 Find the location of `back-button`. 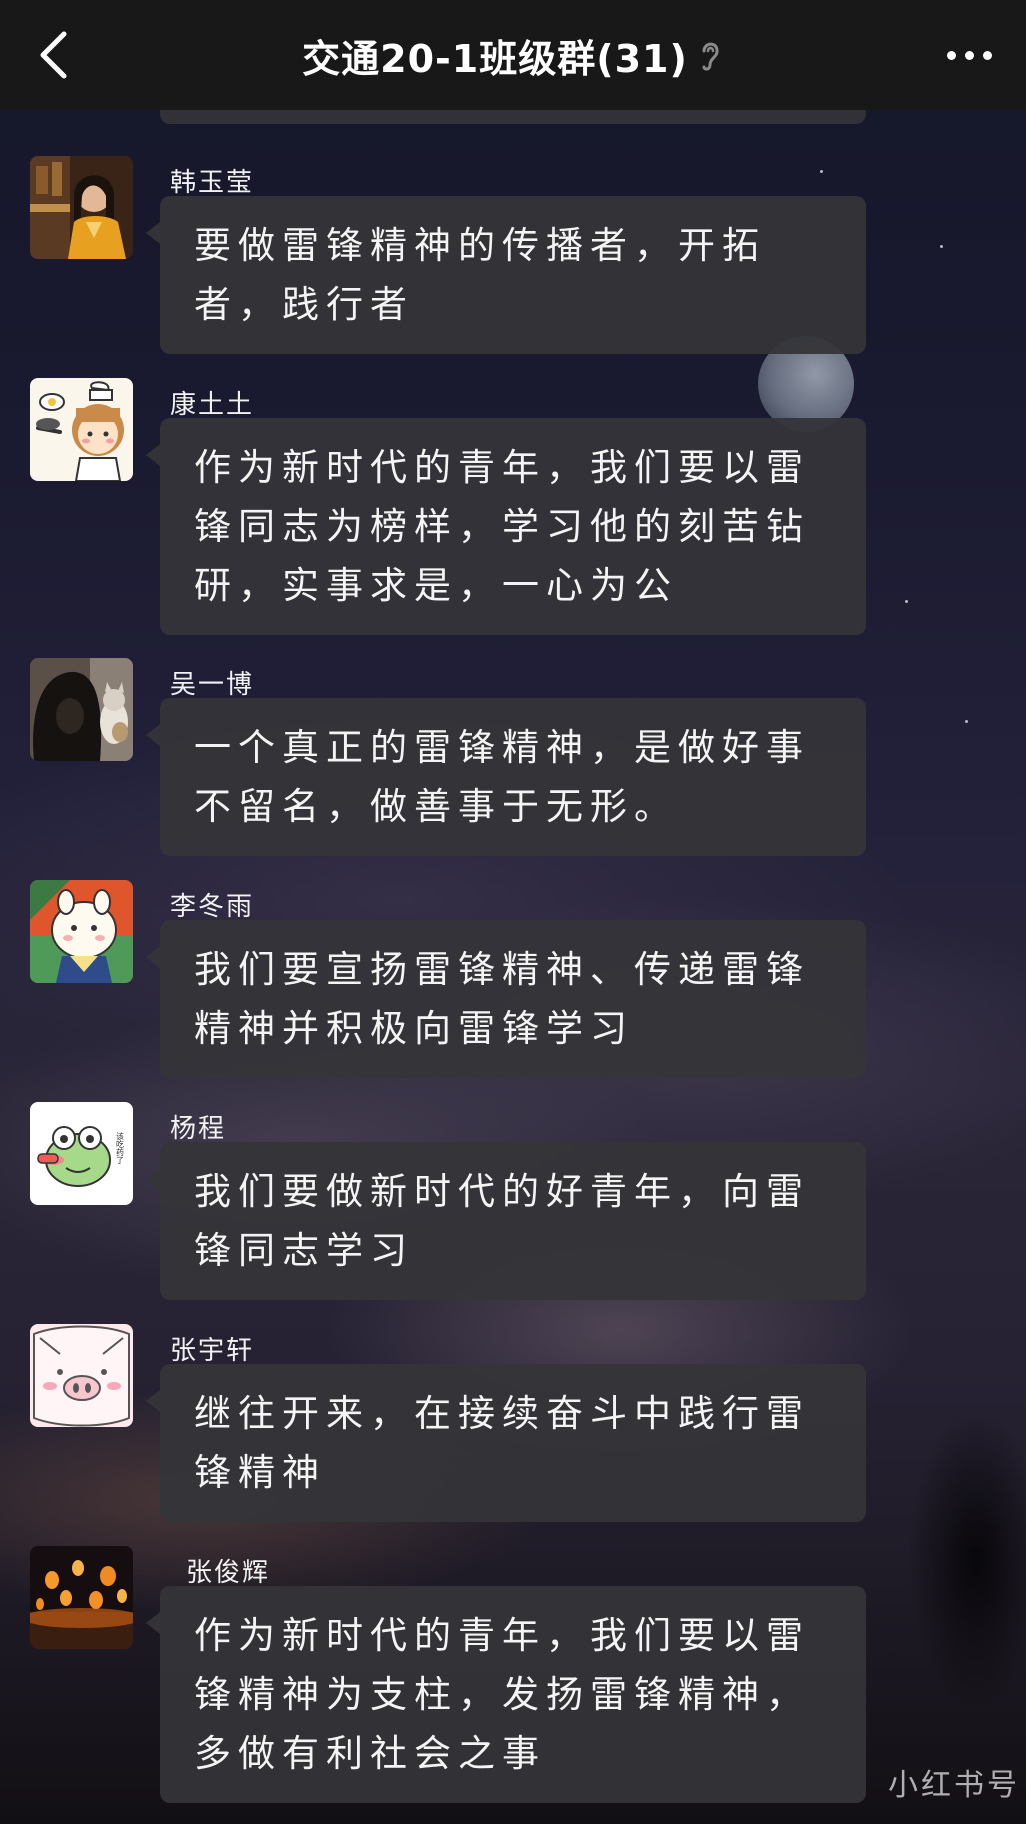

back-button is located at coordinates (53, 55).